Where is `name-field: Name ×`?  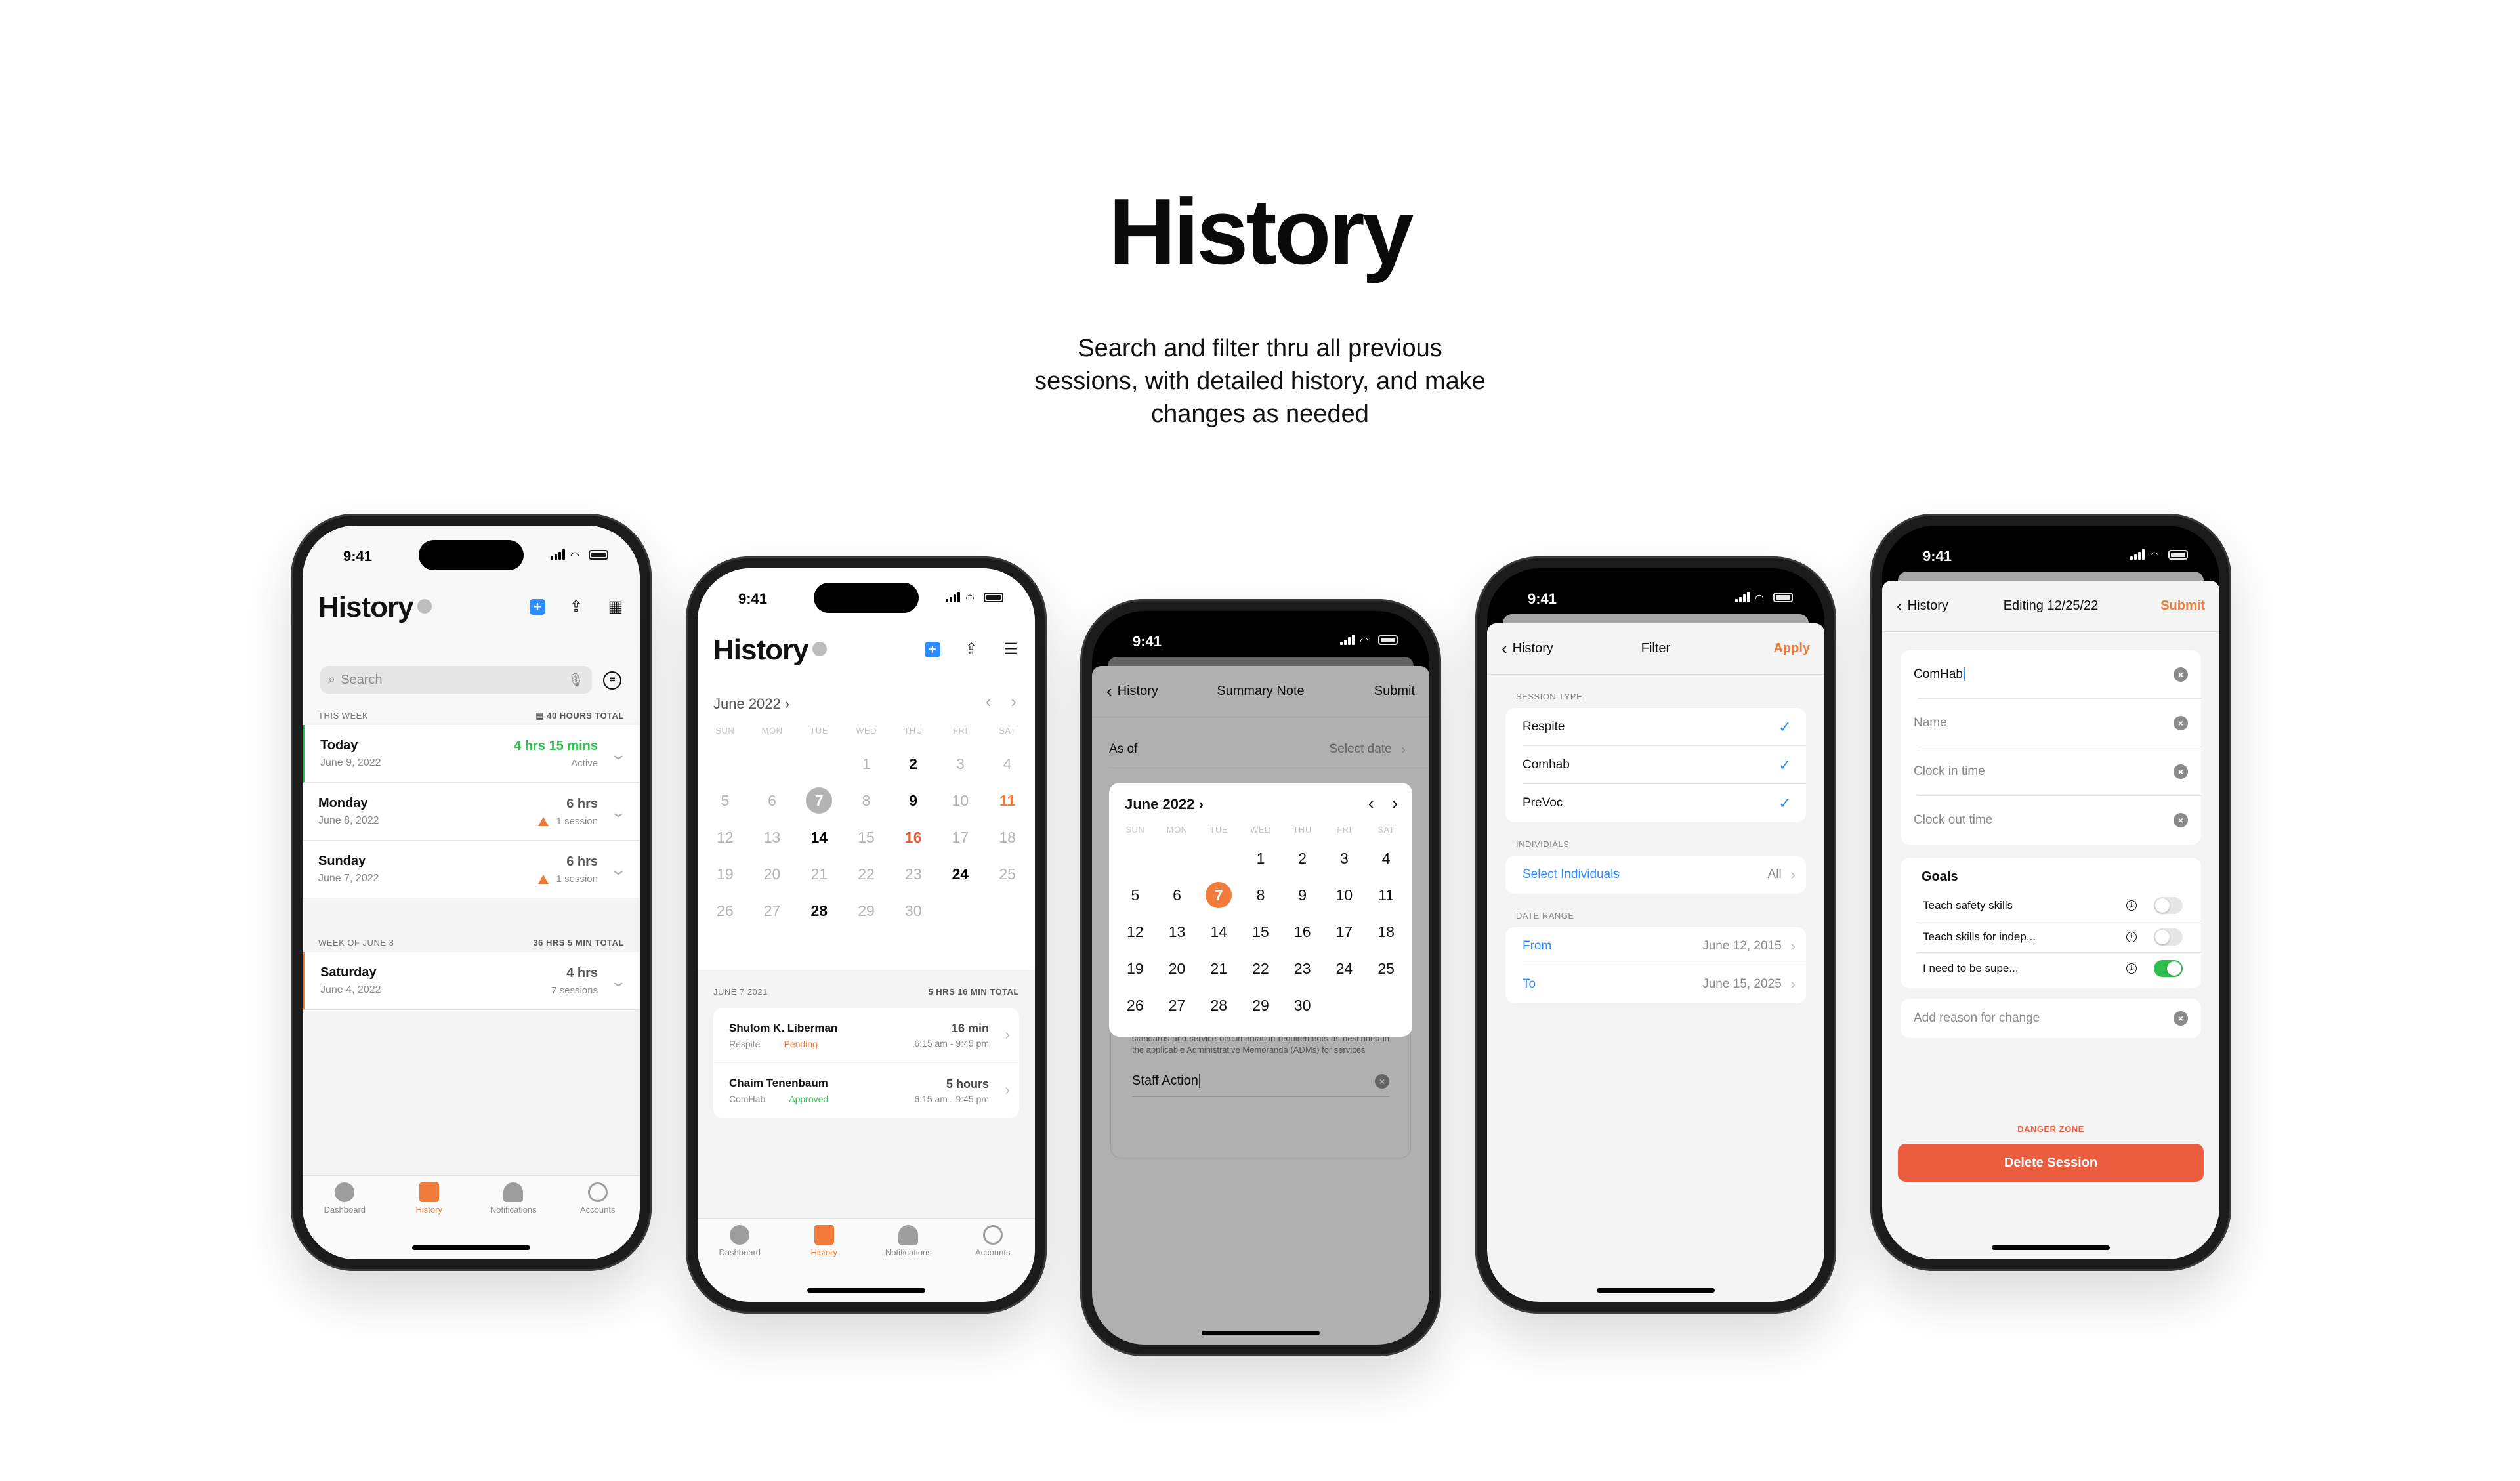 name-field: Name × is located at coordinates (2050, 723).